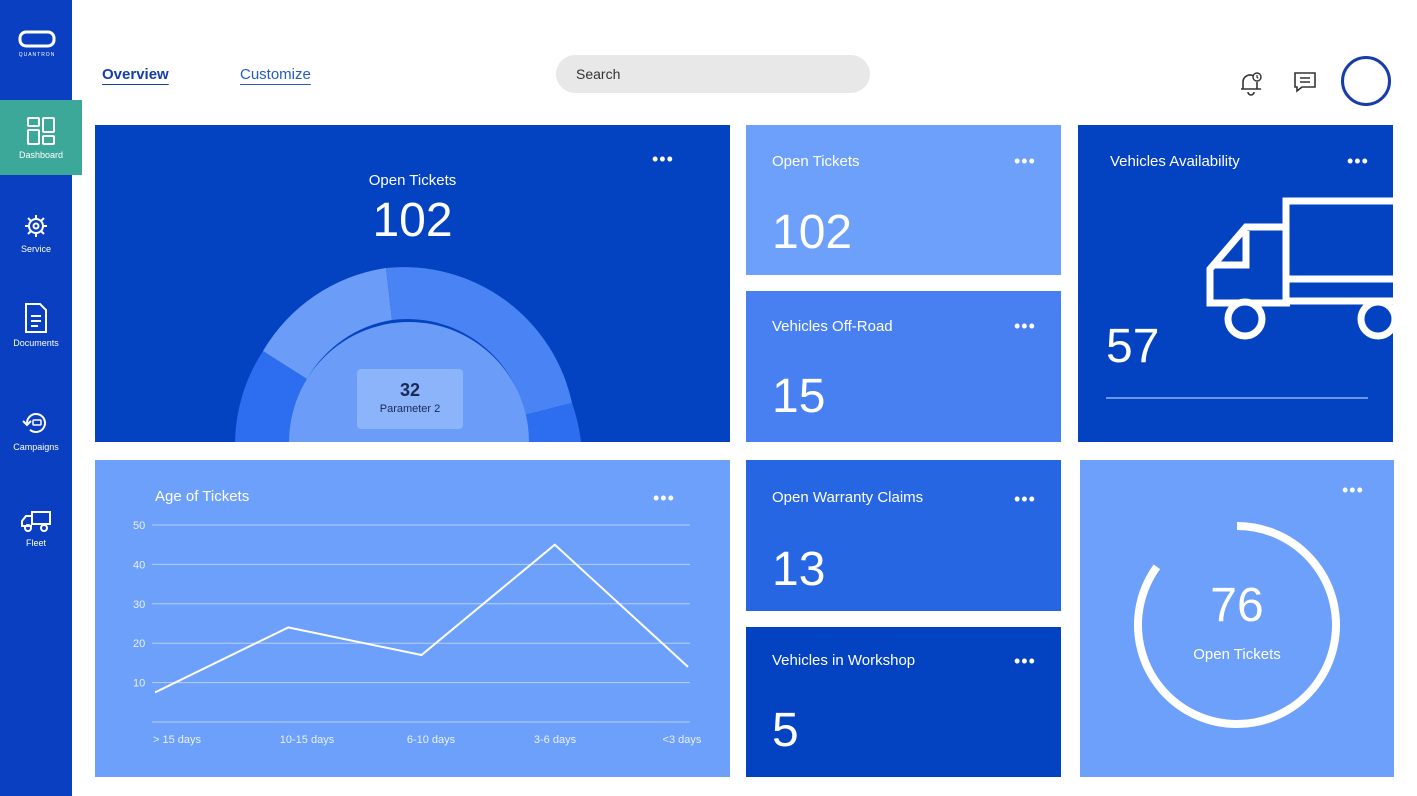 The image size is (1417, 796). What do you see at coordinates (832, 326) in the screenshot?
I see `card-title: Vehicles Off-Road` at bounding box center [832, 326].